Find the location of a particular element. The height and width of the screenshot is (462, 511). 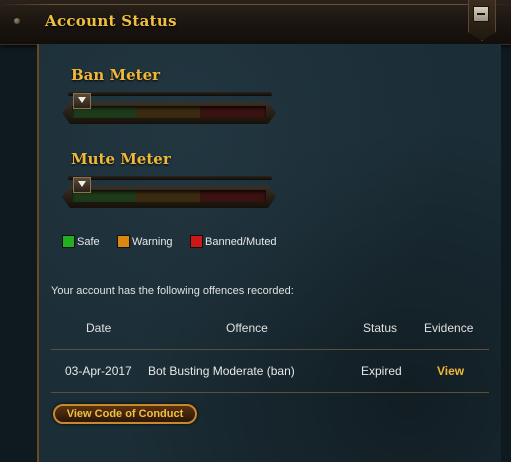

mute-meter-bar is located at coordinates (169, 196).